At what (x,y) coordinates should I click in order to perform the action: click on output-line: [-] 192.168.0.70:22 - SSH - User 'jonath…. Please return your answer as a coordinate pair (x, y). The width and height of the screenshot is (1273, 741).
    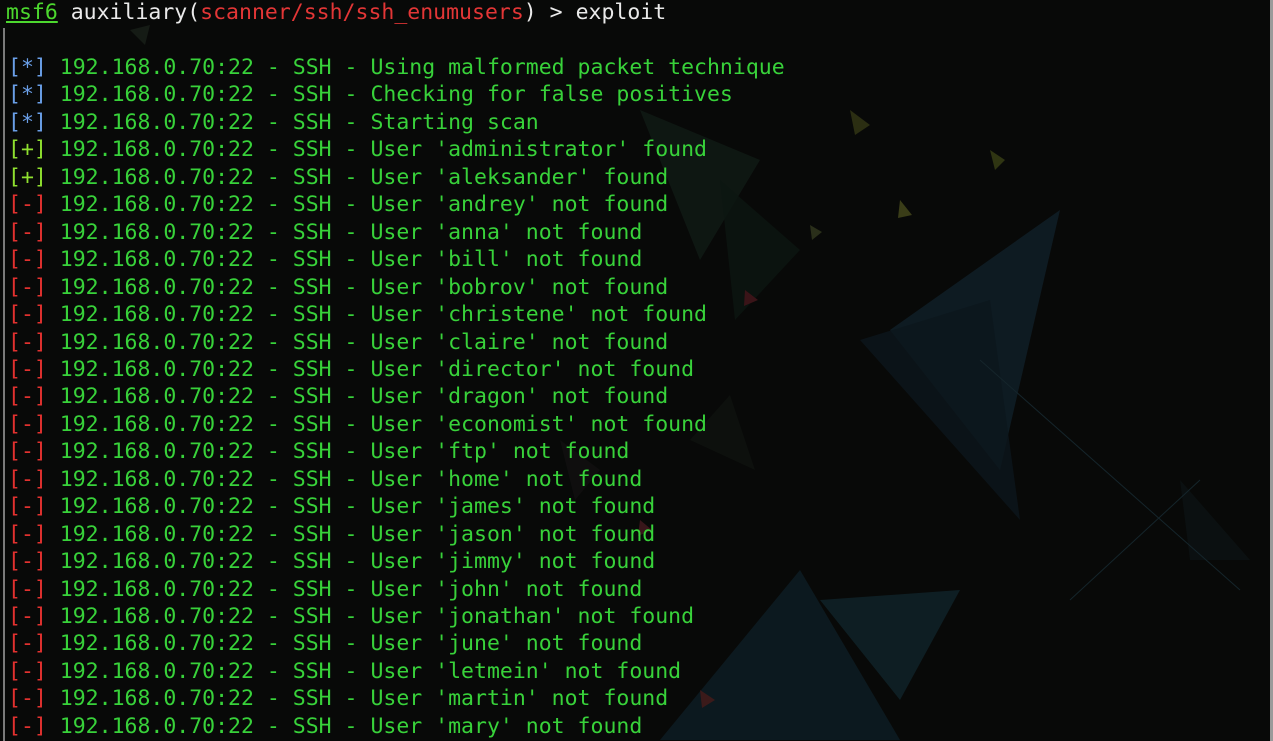
    Looking at the image, I should click on (351, 616).